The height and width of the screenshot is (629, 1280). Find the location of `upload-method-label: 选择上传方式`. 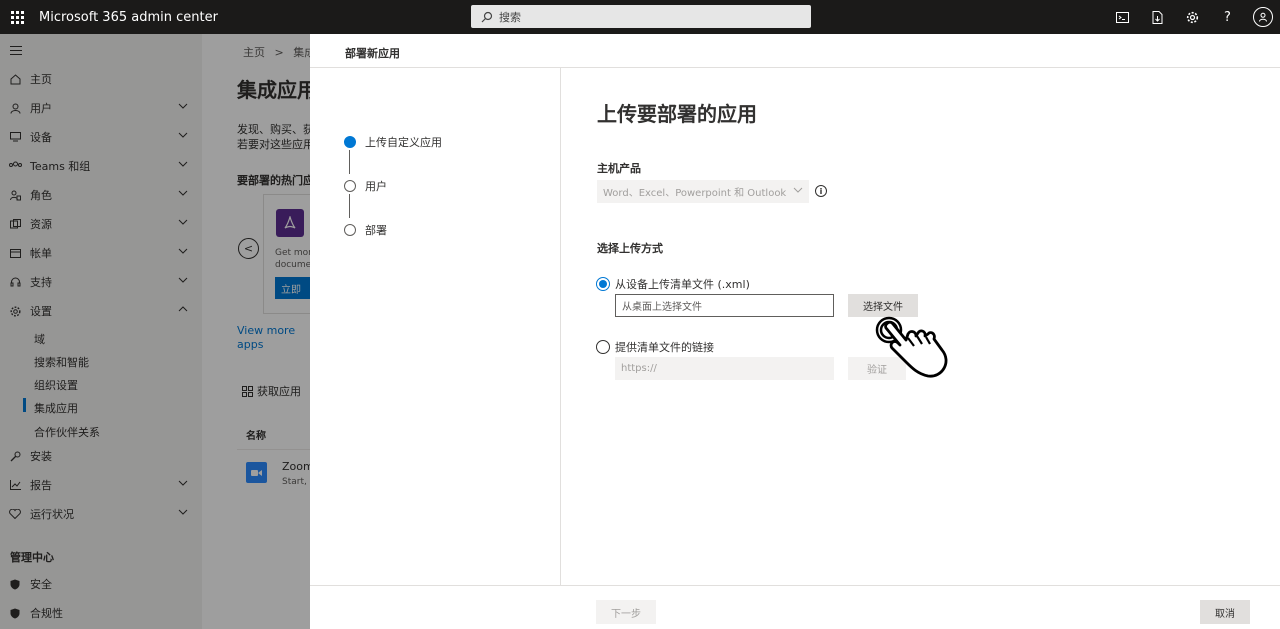

upload-method-label: 选择上传方式 is located at coordinates (630, 248).